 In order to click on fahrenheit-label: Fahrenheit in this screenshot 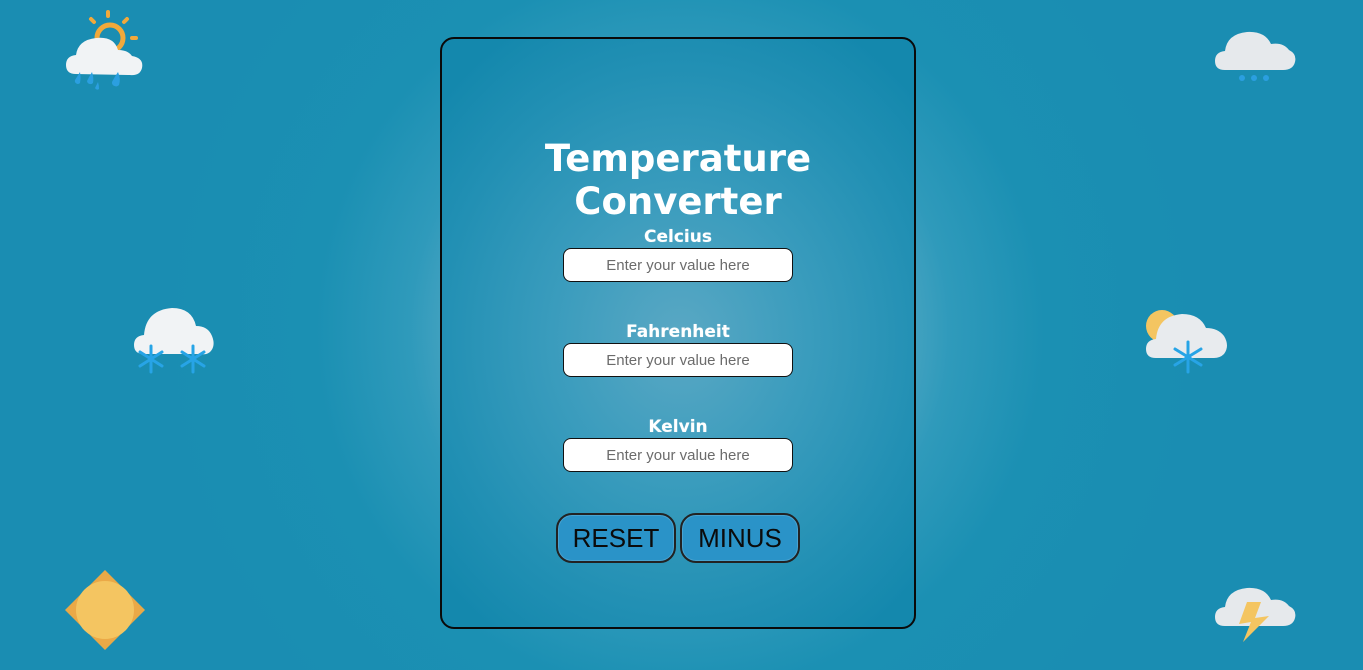, I will do `click(678, 332)`.